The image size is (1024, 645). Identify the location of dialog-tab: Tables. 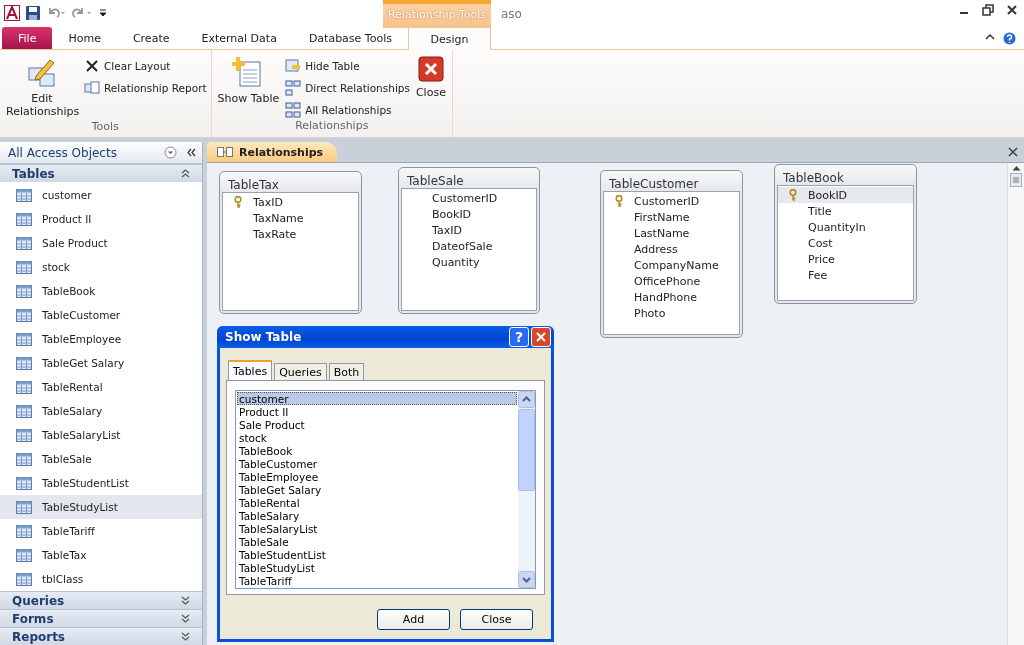
(250, 370).